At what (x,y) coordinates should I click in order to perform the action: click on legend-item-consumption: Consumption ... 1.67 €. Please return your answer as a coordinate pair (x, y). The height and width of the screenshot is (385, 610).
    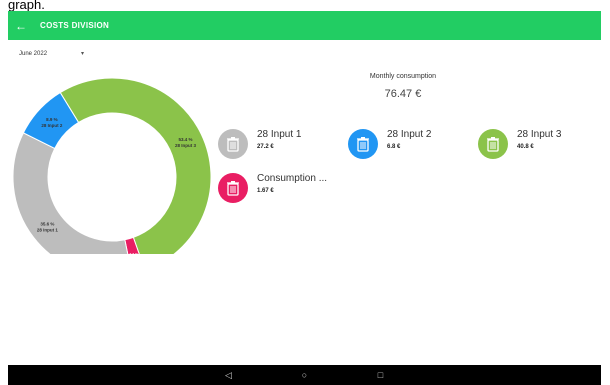
    Looking at the image, I should click on (272, 188).